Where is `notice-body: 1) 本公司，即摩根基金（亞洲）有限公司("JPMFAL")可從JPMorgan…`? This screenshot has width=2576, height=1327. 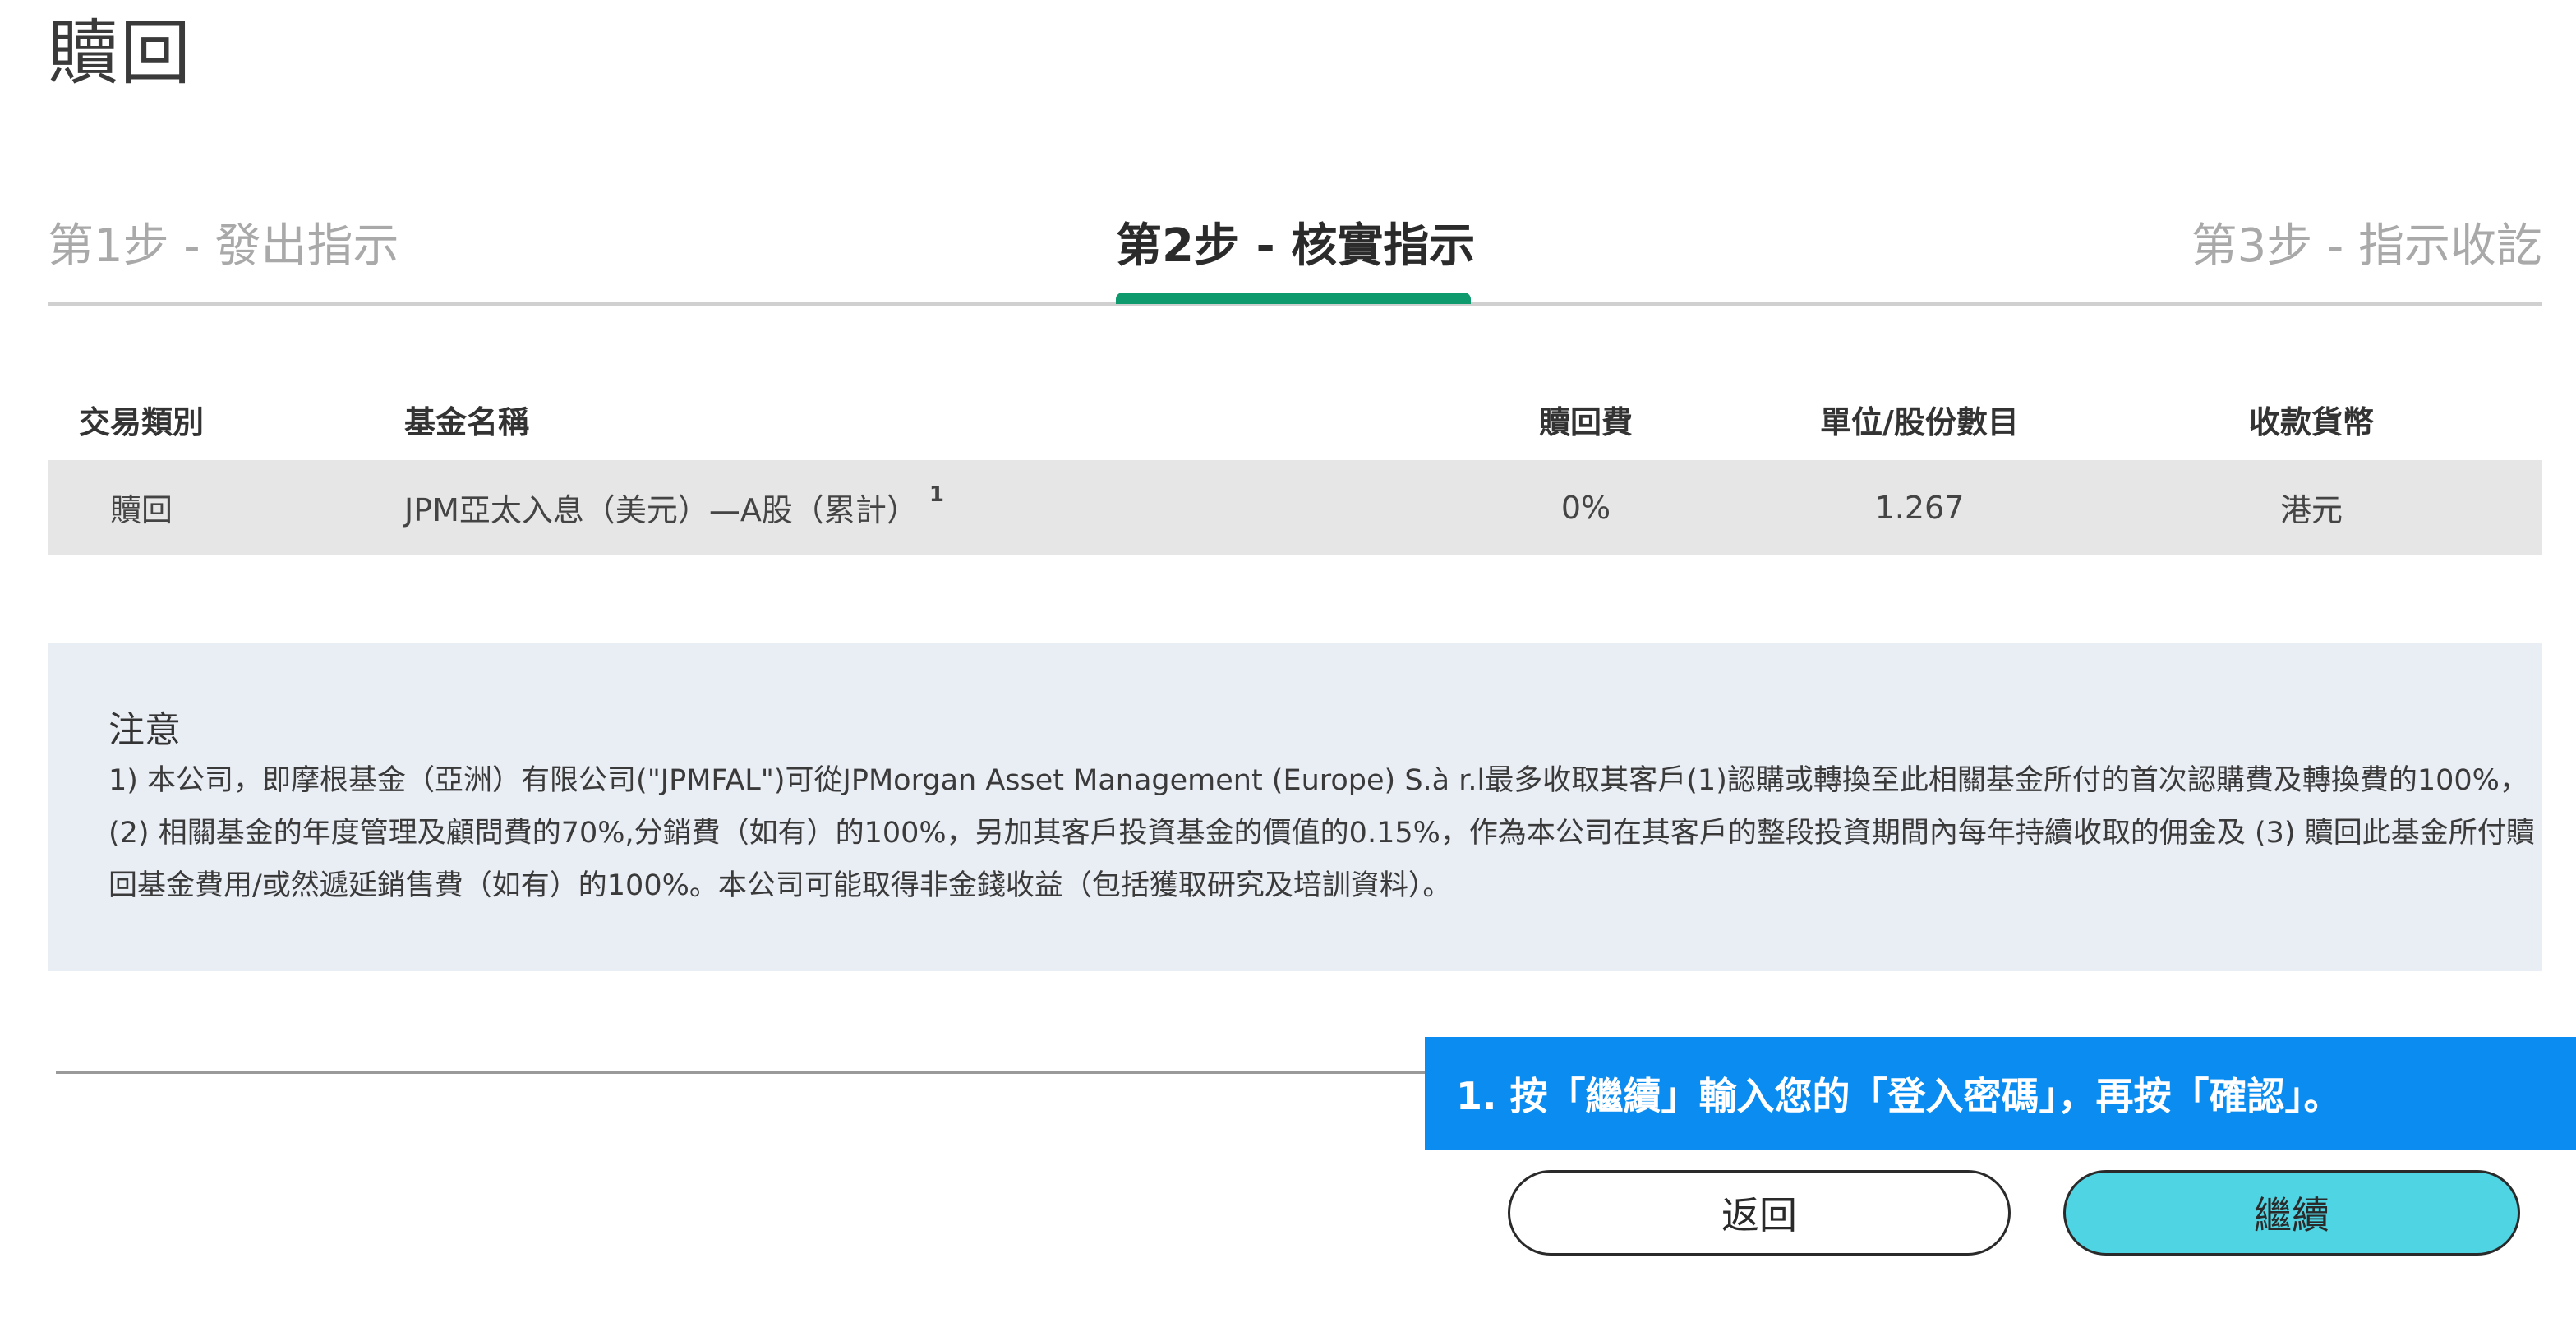
notice-body: 1) 本公司，即摩根基金（亞洲）有限公司("JPMFAL")可從JPMorgan… is located at coordinates (1321, 833).